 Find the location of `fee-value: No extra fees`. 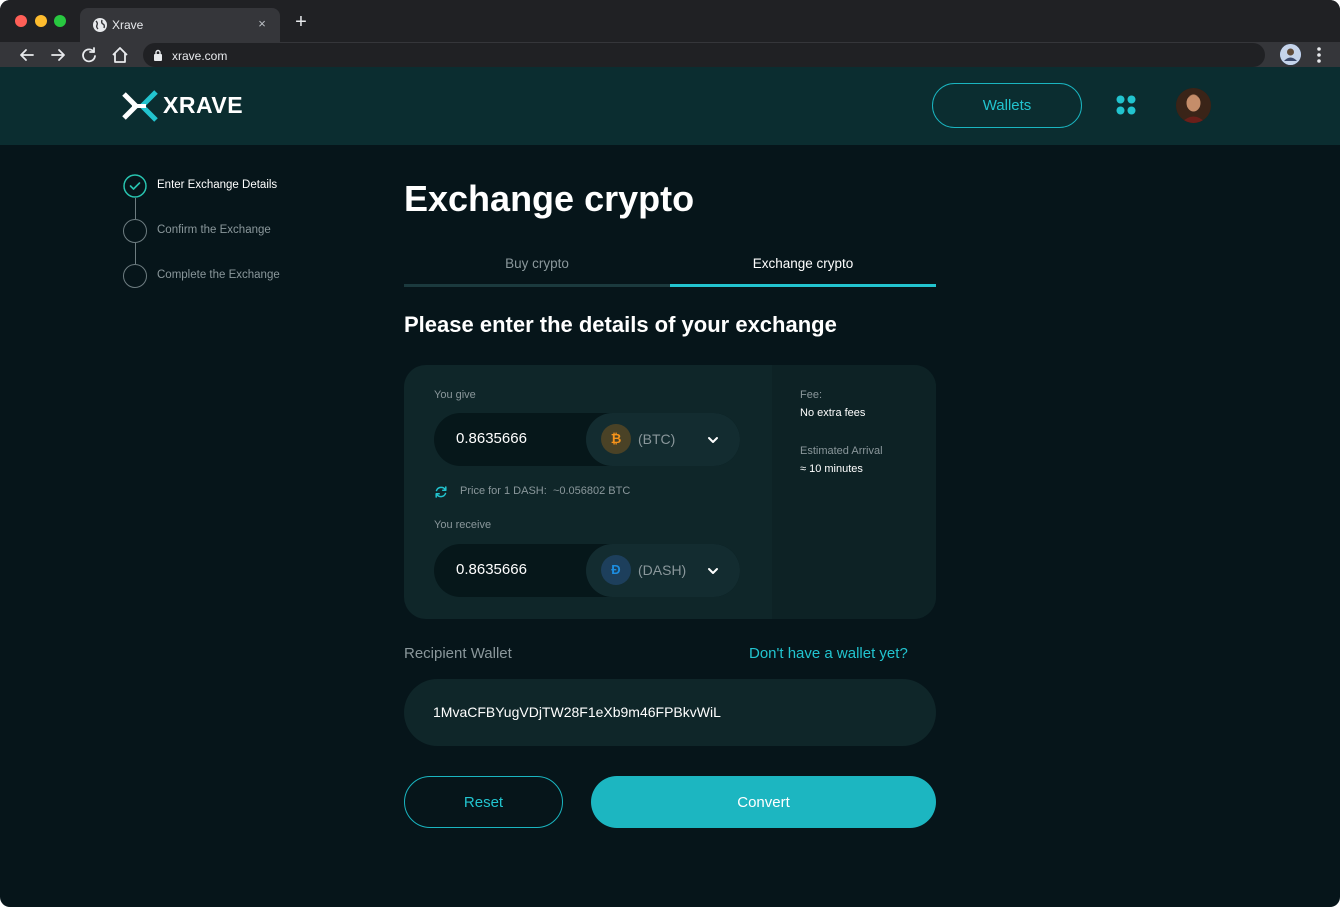

fee-value: No extra fees is located at coordinates (833, 413).